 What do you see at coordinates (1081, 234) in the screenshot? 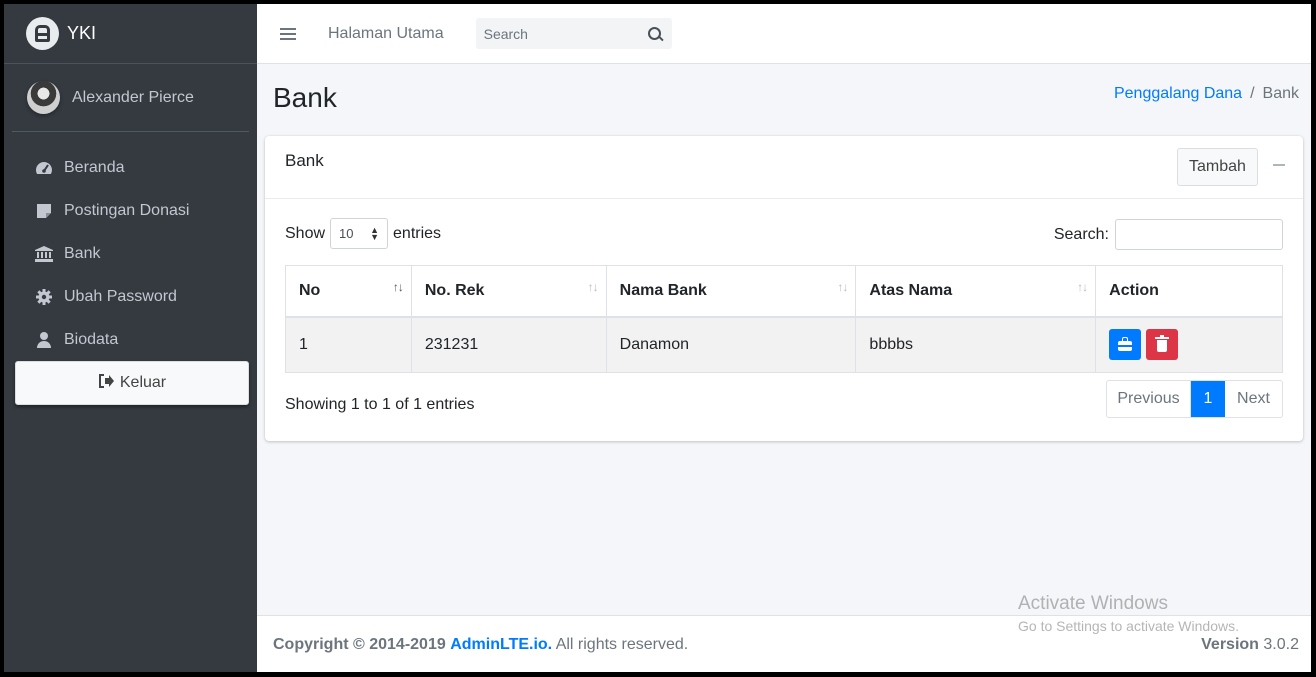
I see `table-search-label: Search:` at bounding box center [1081, 234].